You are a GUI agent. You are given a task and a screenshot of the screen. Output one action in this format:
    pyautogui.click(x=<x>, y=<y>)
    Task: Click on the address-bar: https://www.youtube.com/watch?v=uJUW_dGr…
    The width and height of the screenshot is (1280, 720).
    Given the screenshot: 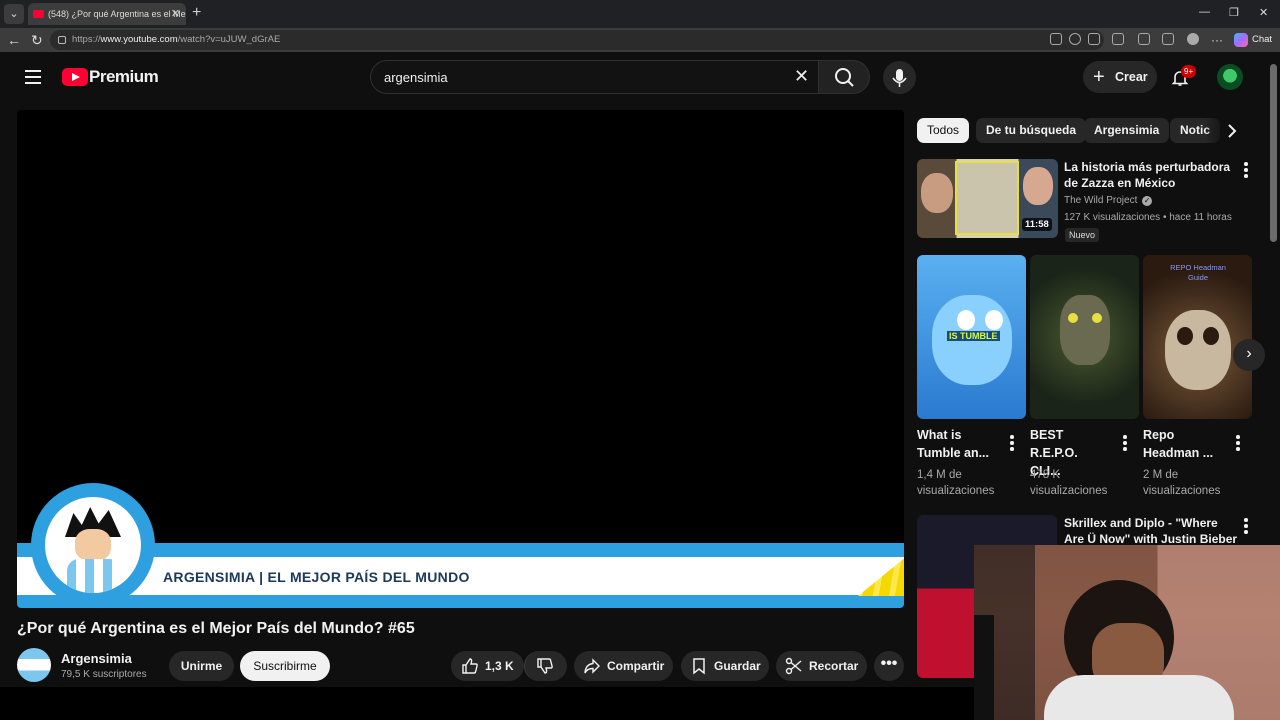 What is the action you would take?
    pyautogui.click(x=577, y=40)
    